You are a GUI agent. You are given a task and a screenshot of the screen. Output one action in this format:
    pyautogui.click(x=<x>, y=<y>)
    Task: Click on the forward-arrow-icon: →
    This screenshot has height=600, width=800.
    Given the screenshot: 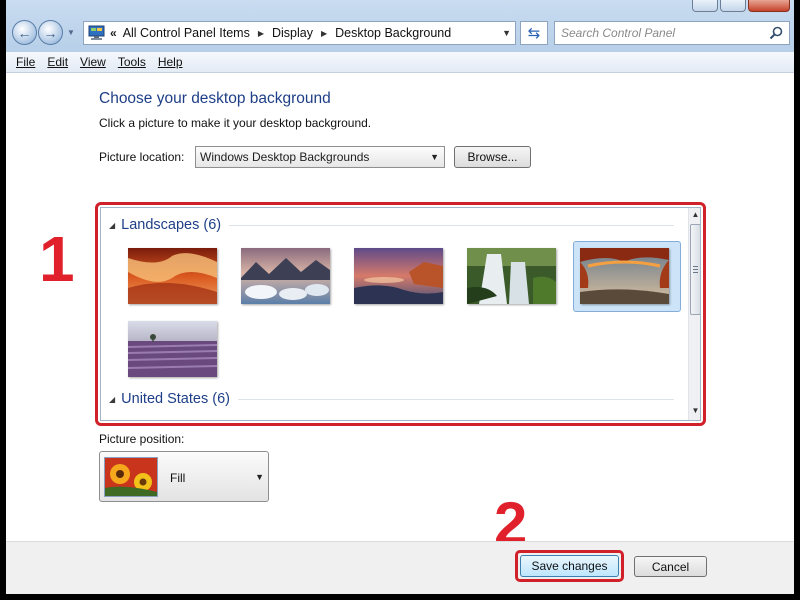 What is the action you would take?
    pyautogui.click(x=50, y=32)
    